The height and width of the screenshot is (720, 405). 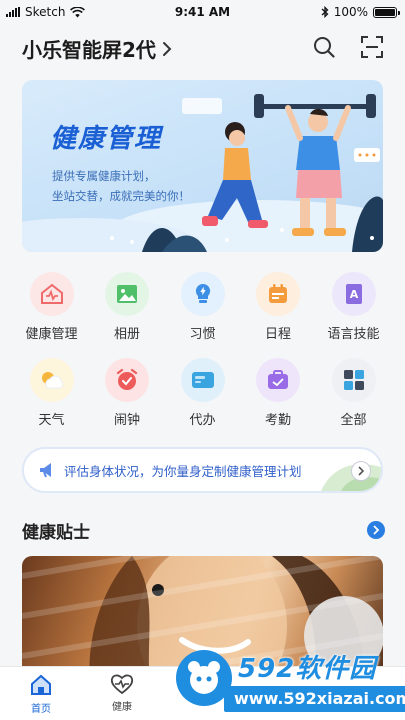 I want to click on feature-habits: 习惯, so click(x=202, y=307).